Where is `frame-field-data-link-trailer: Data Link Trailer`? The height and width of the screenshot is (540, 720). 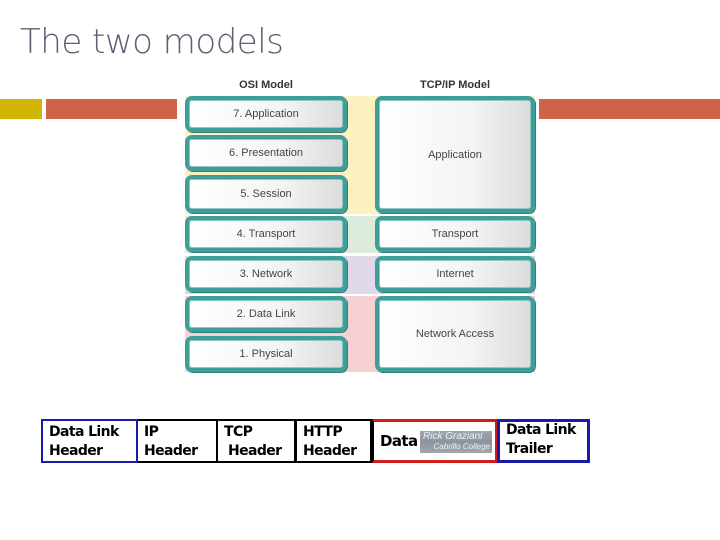 frame-field-data-link-trailer: Data Link Trailer is located at coordinates (543, 441).